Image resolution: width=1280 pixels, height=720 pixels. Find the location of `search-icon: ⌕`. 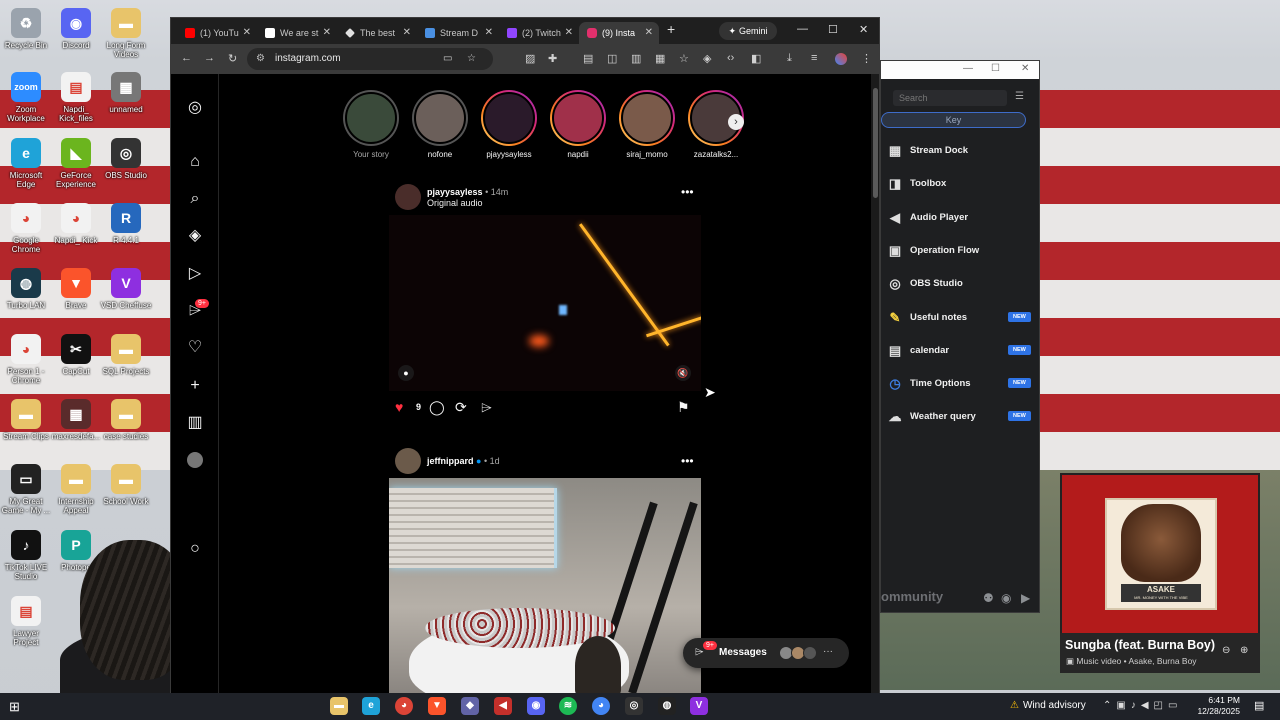

search-icon: ⌕ is located at coordinates (195, 199).